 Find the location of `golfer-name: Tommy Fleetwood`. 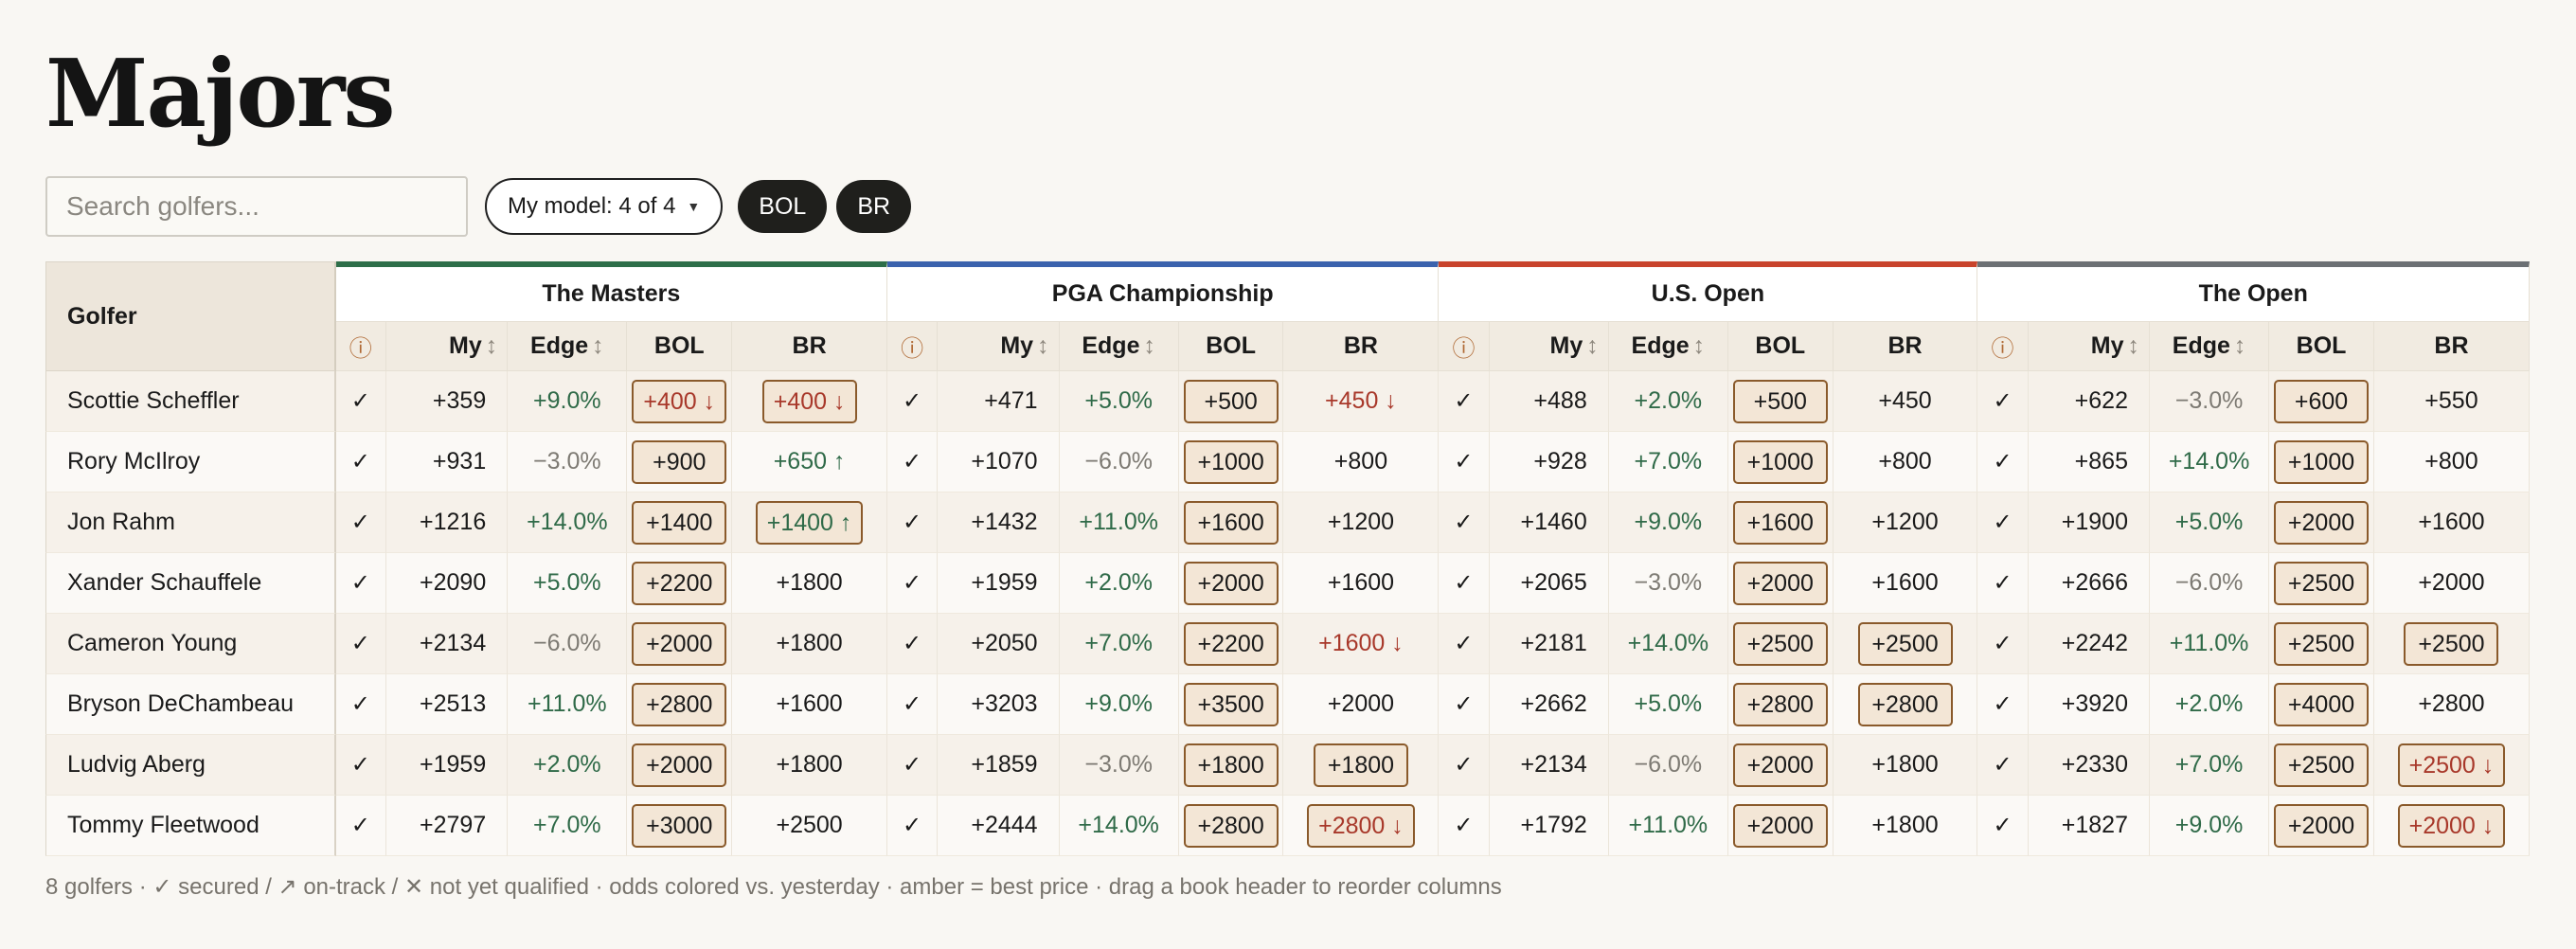

golfer-name: Tommy Fleetwood is located at coordinates (190, 826).